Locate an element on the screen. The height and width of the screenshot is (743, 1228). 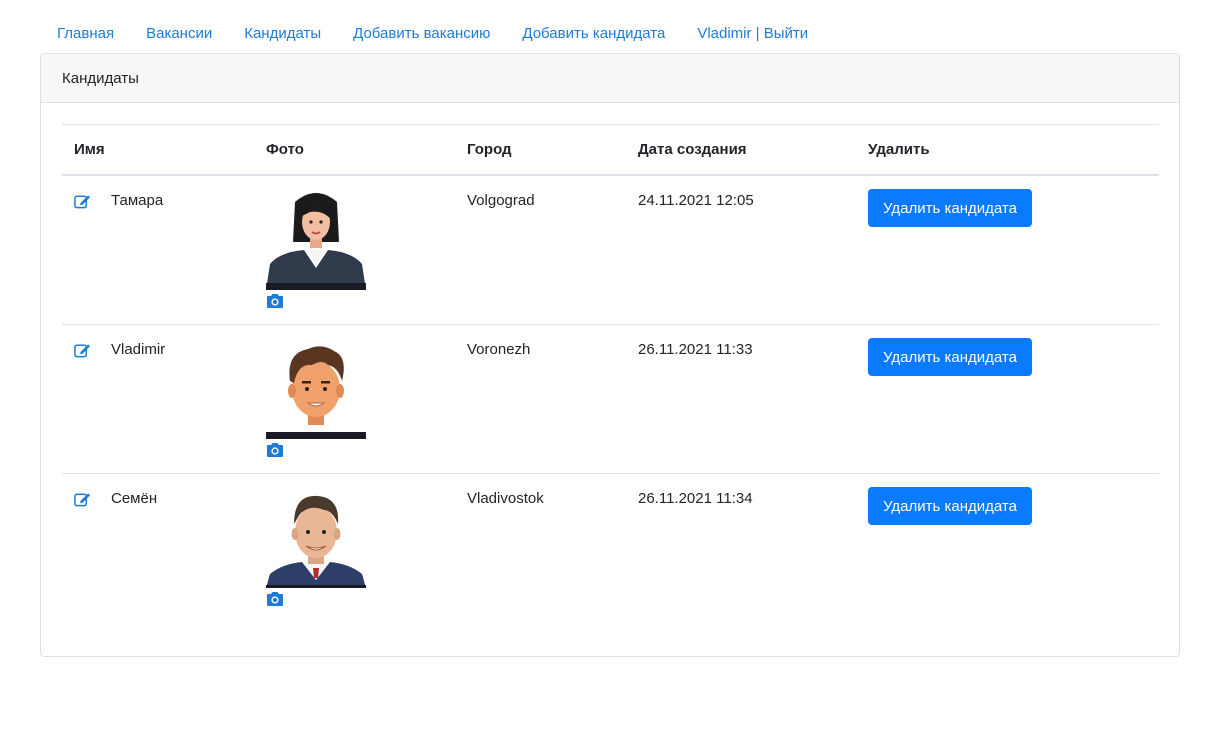
candidate-created: 24.11.2021 12:05 is located at coordinates (696, 200).